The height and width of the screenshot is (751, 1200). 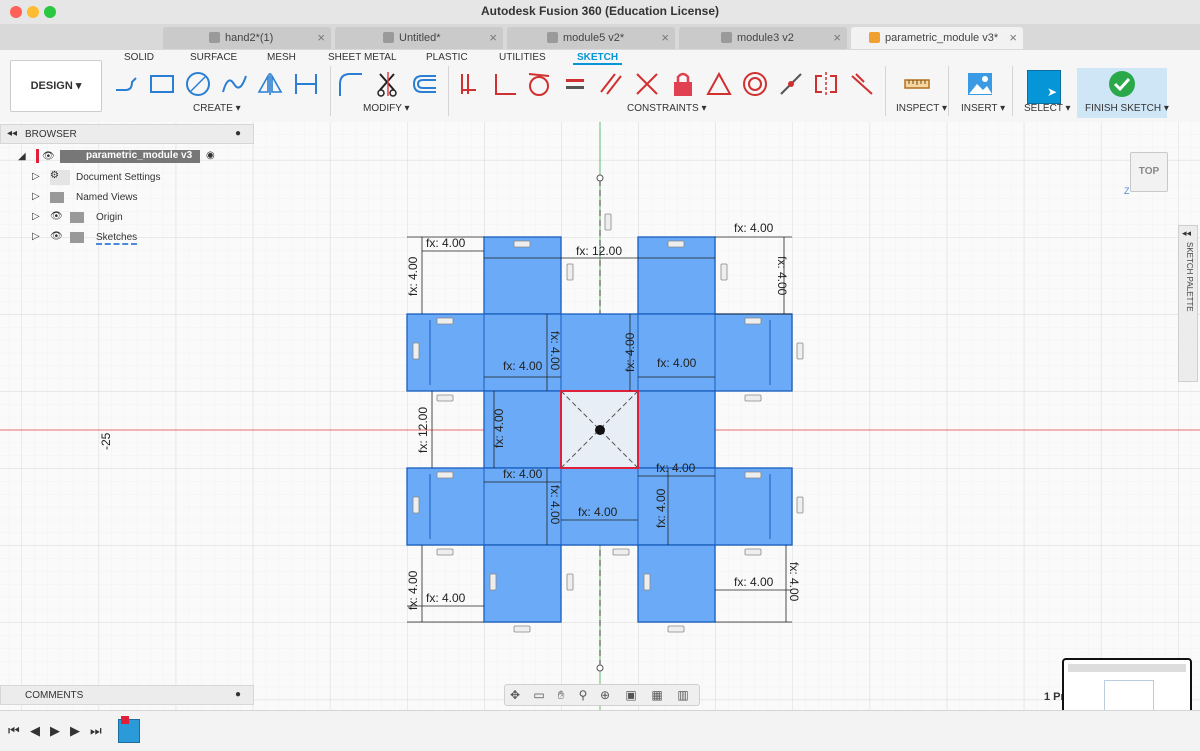 What do you see at coordinates (575, 84) in the screenshot?
I see `equal-constraint-icon` at bounding box center [575, 84].